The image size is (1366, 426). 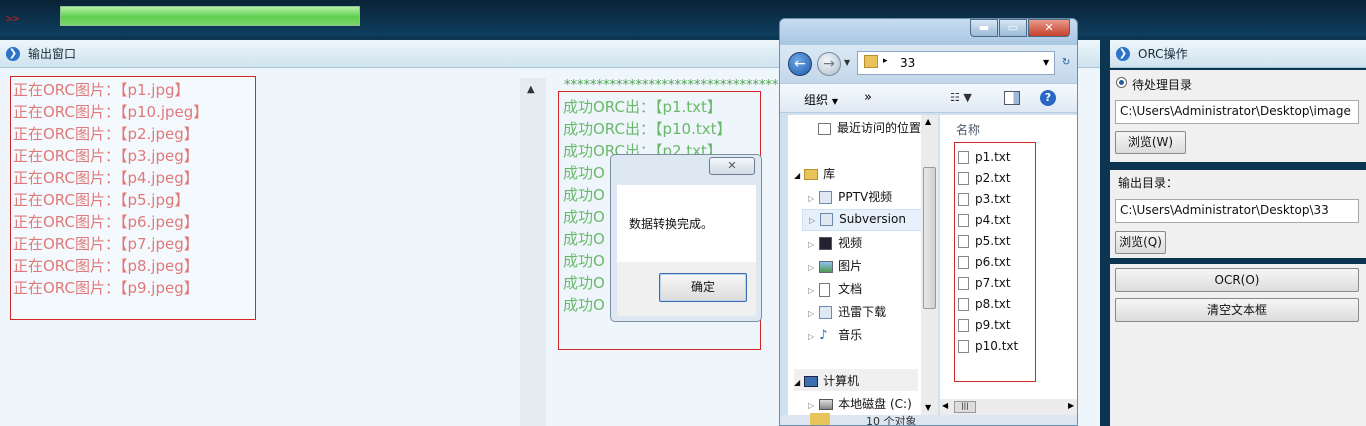 What do you see at coordinates (703, 287) in the screenshot?
I see `ok-button: 确定` at bounding box center [703, 287].